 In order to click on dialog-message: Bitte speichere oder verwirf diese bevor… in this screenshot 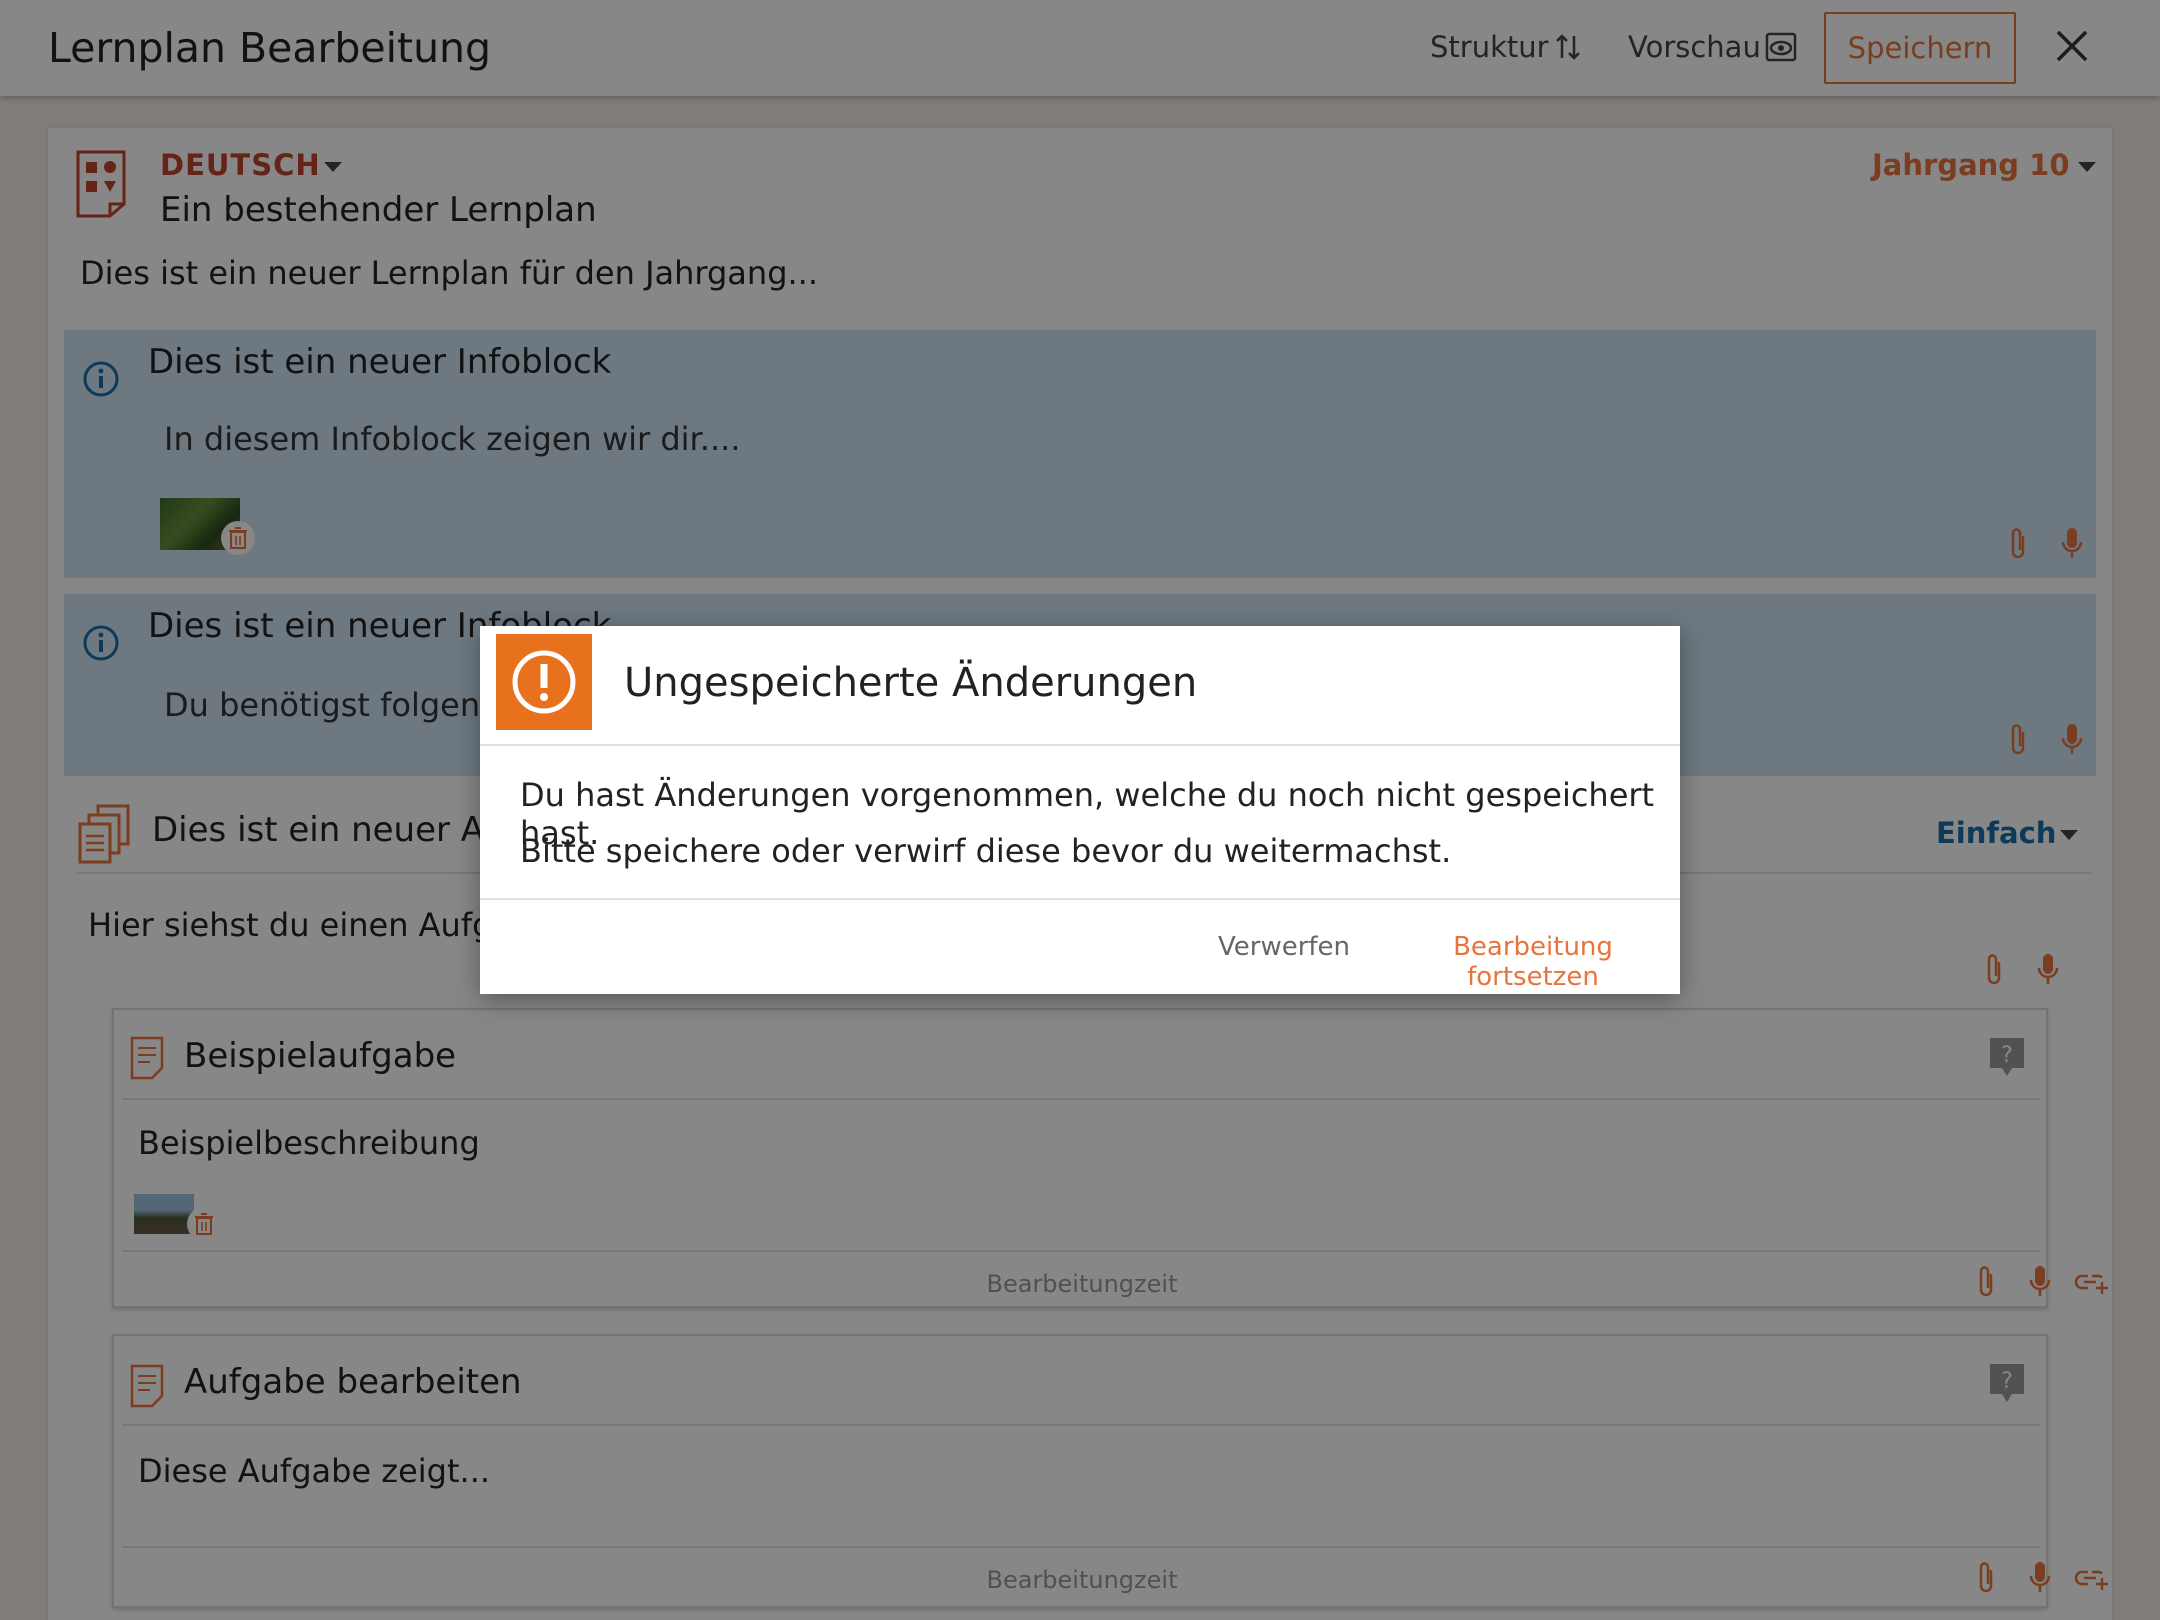, I will do `click(986, 851)`.